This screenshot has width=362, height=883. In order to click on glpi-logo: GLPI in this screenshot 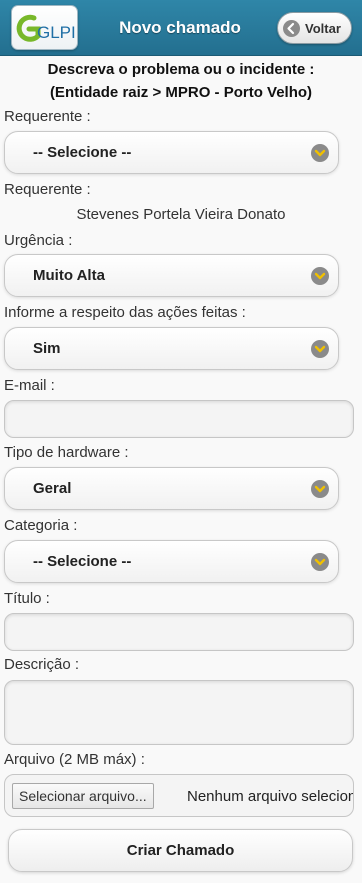, I will do `click(44, 27)`.